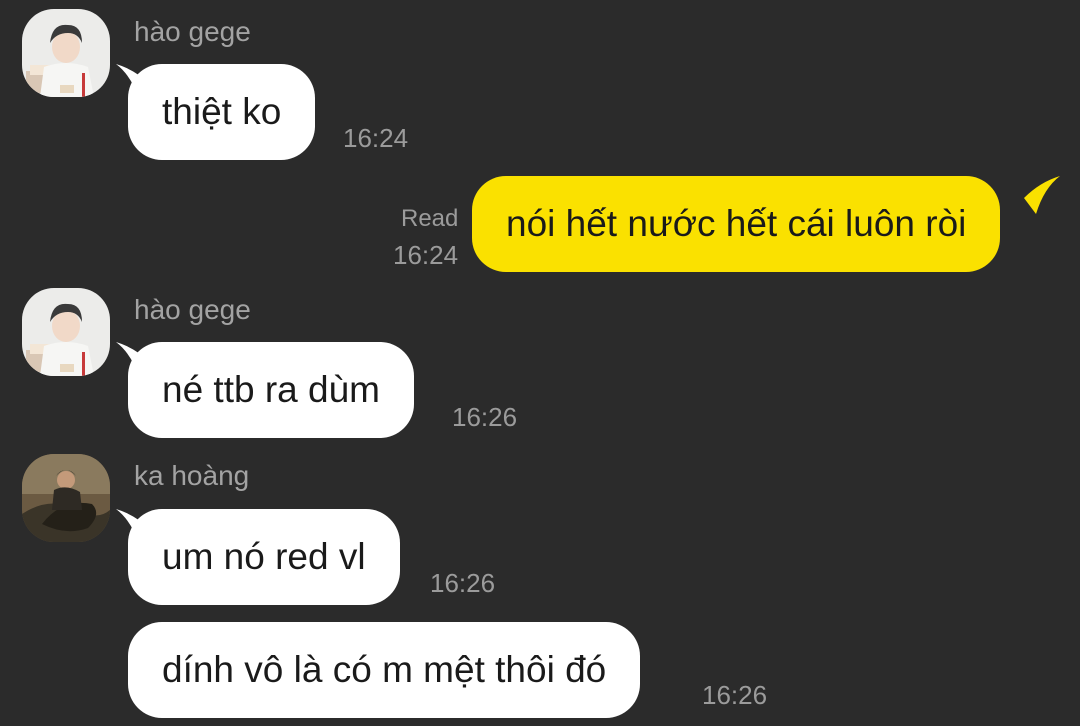  What do you see at coordinates (192, 475) in the screenshot?
I see `sender-name: ka hoàng` at bounding box center [192, 475].